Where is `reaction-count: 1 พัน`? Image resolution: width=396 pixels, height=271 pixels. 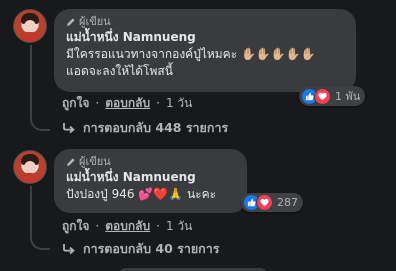
reaction-count: 1 พัน is located at coordinates (348, 96).